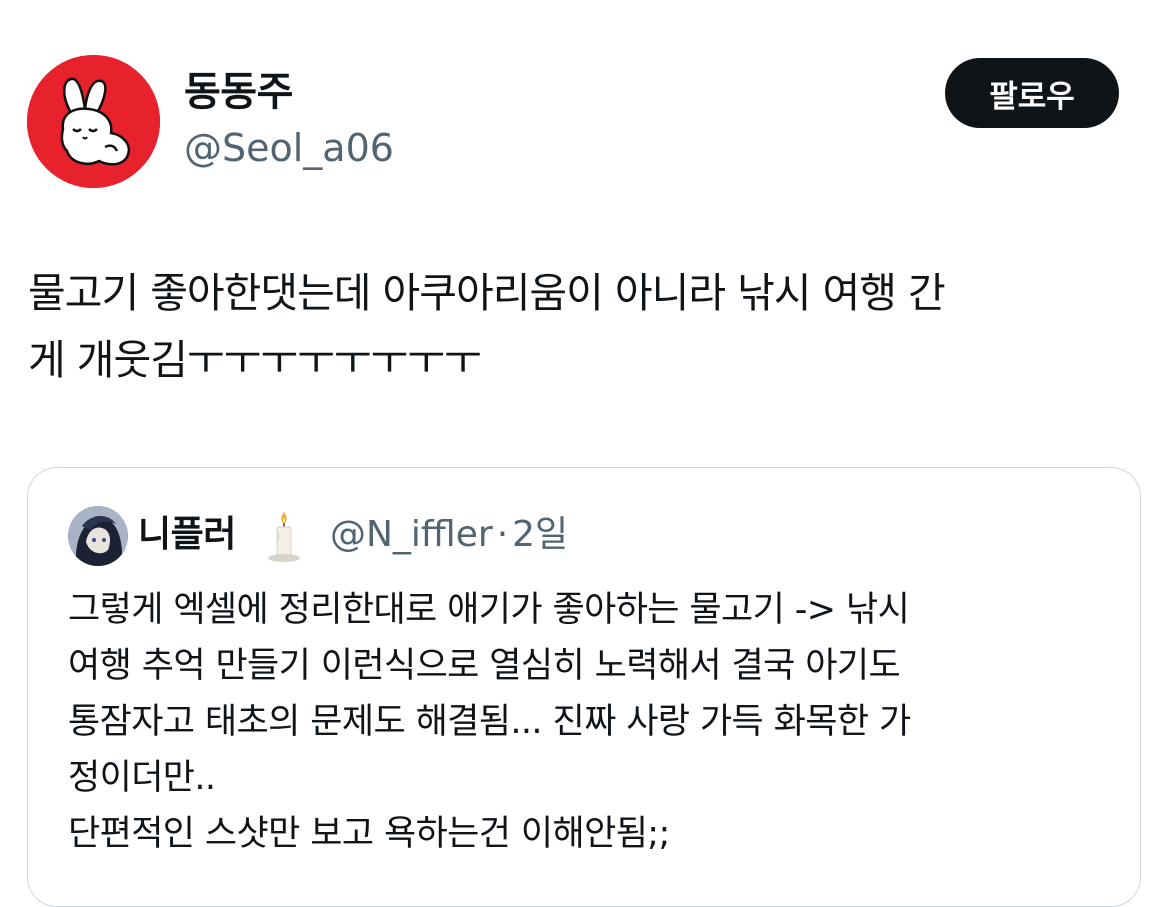 The height and width of the screenshot is (907, 1170). Describe the element at coordinates (238, 92) in the screenshot. I see `author-display-name: 동동주` at that location.